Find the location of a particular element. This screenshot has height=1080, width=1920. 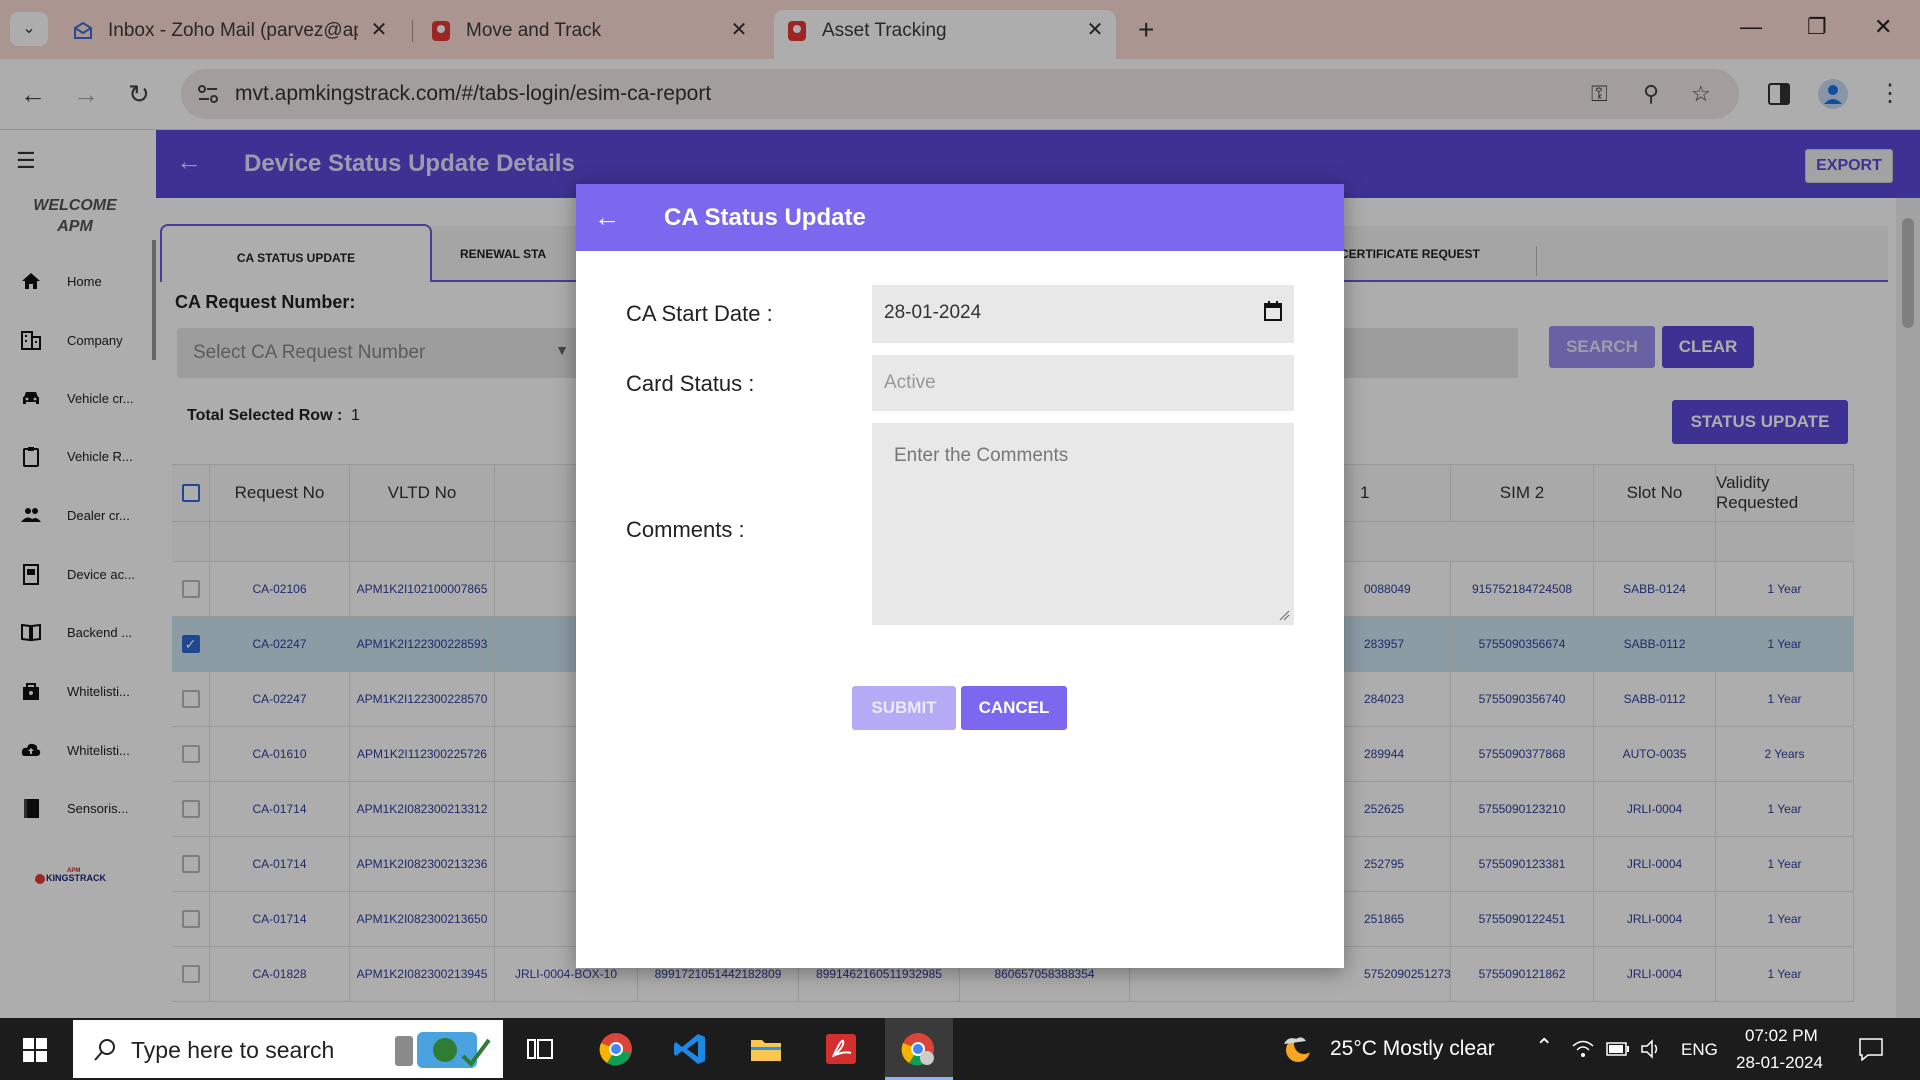

submit-button: SUBMIT is located at coordinates (904, 708).